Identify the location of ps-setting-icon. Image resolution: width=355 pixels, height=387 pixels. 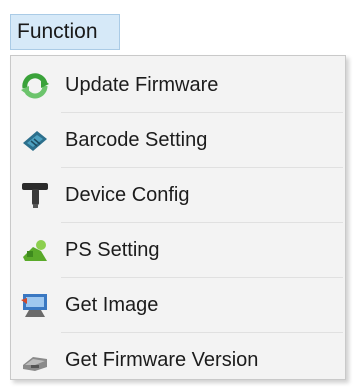
(35, 250).